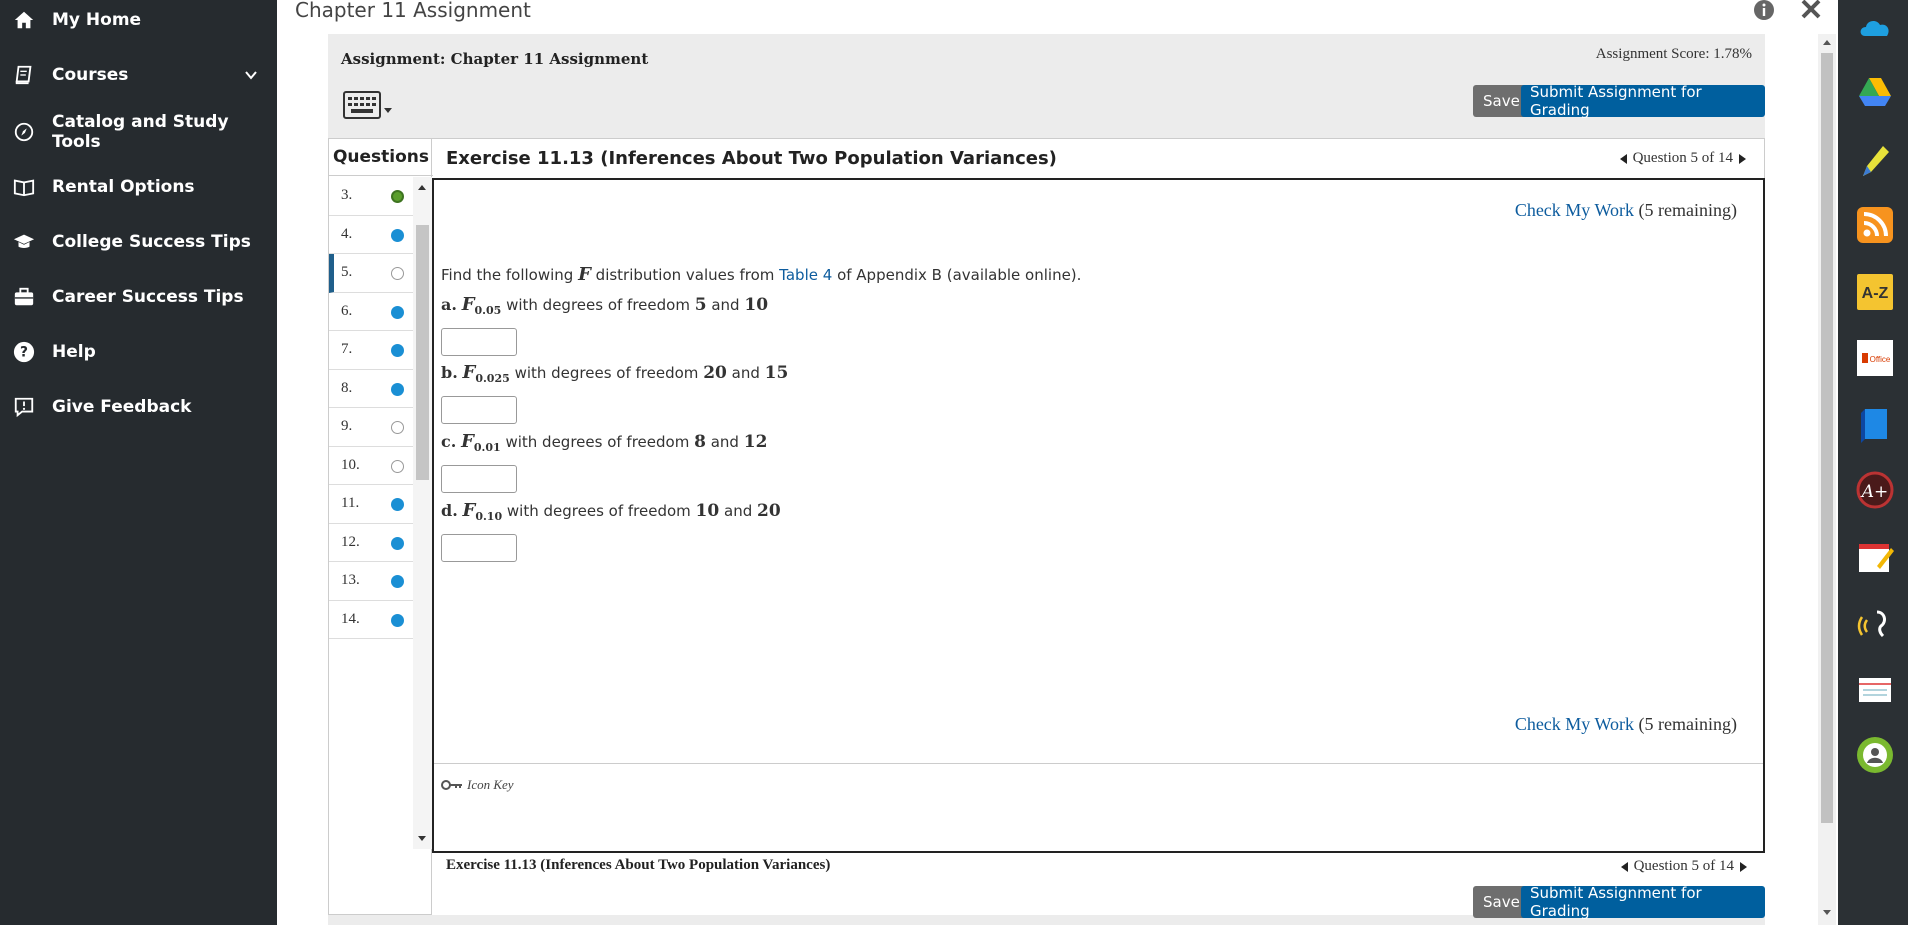 The width and height of the screenshot is (1908, 925). What do you see at coordinates (347, 272) in the screenshot?
I see `question-number: 5.` at bounding box center [347, 272].